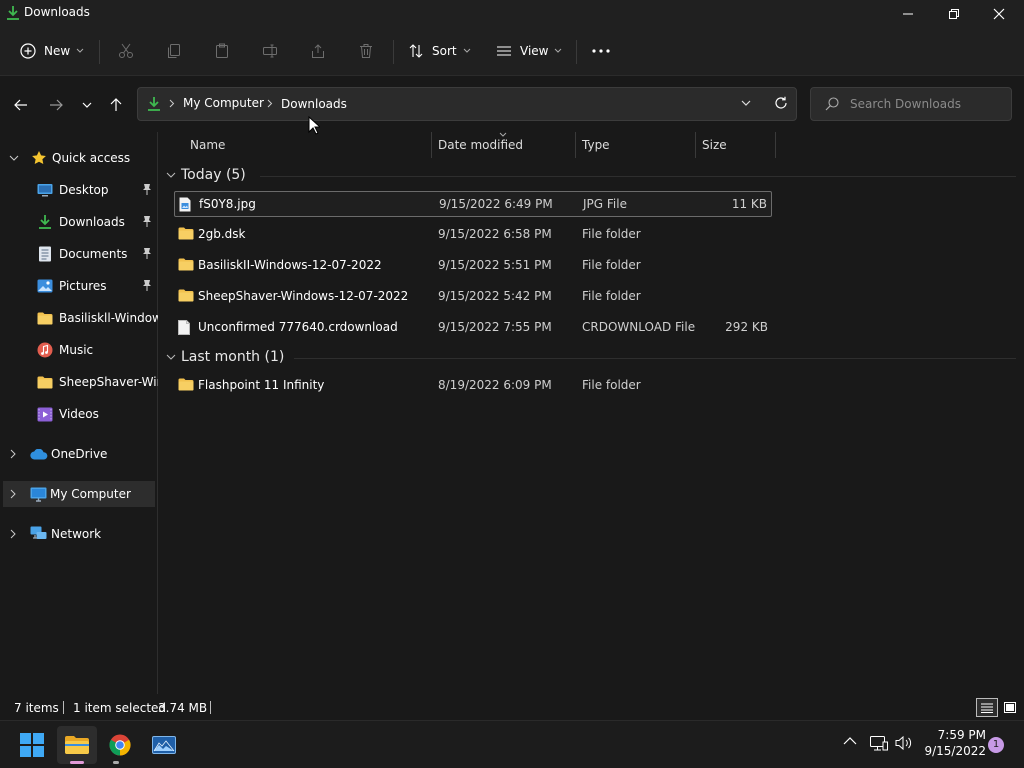 The image size is (1024, 768). I want to click on share-button, so click(318, 51).